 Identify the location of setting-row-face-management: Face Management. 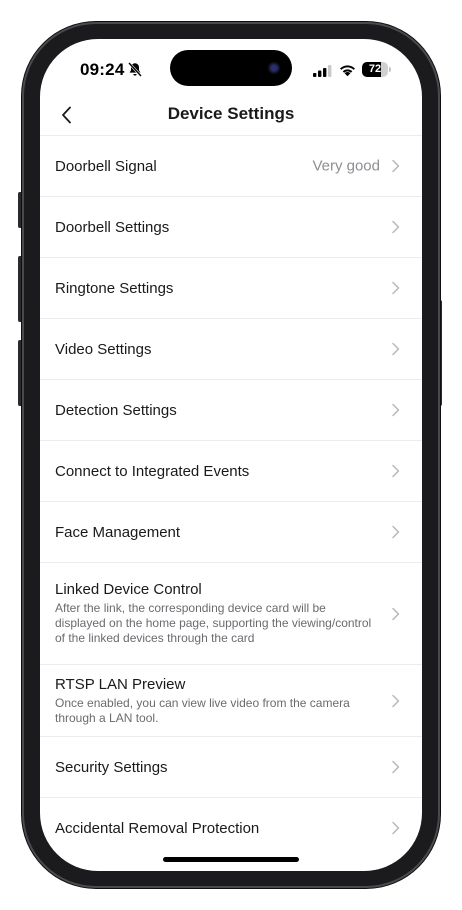
(231, 531).